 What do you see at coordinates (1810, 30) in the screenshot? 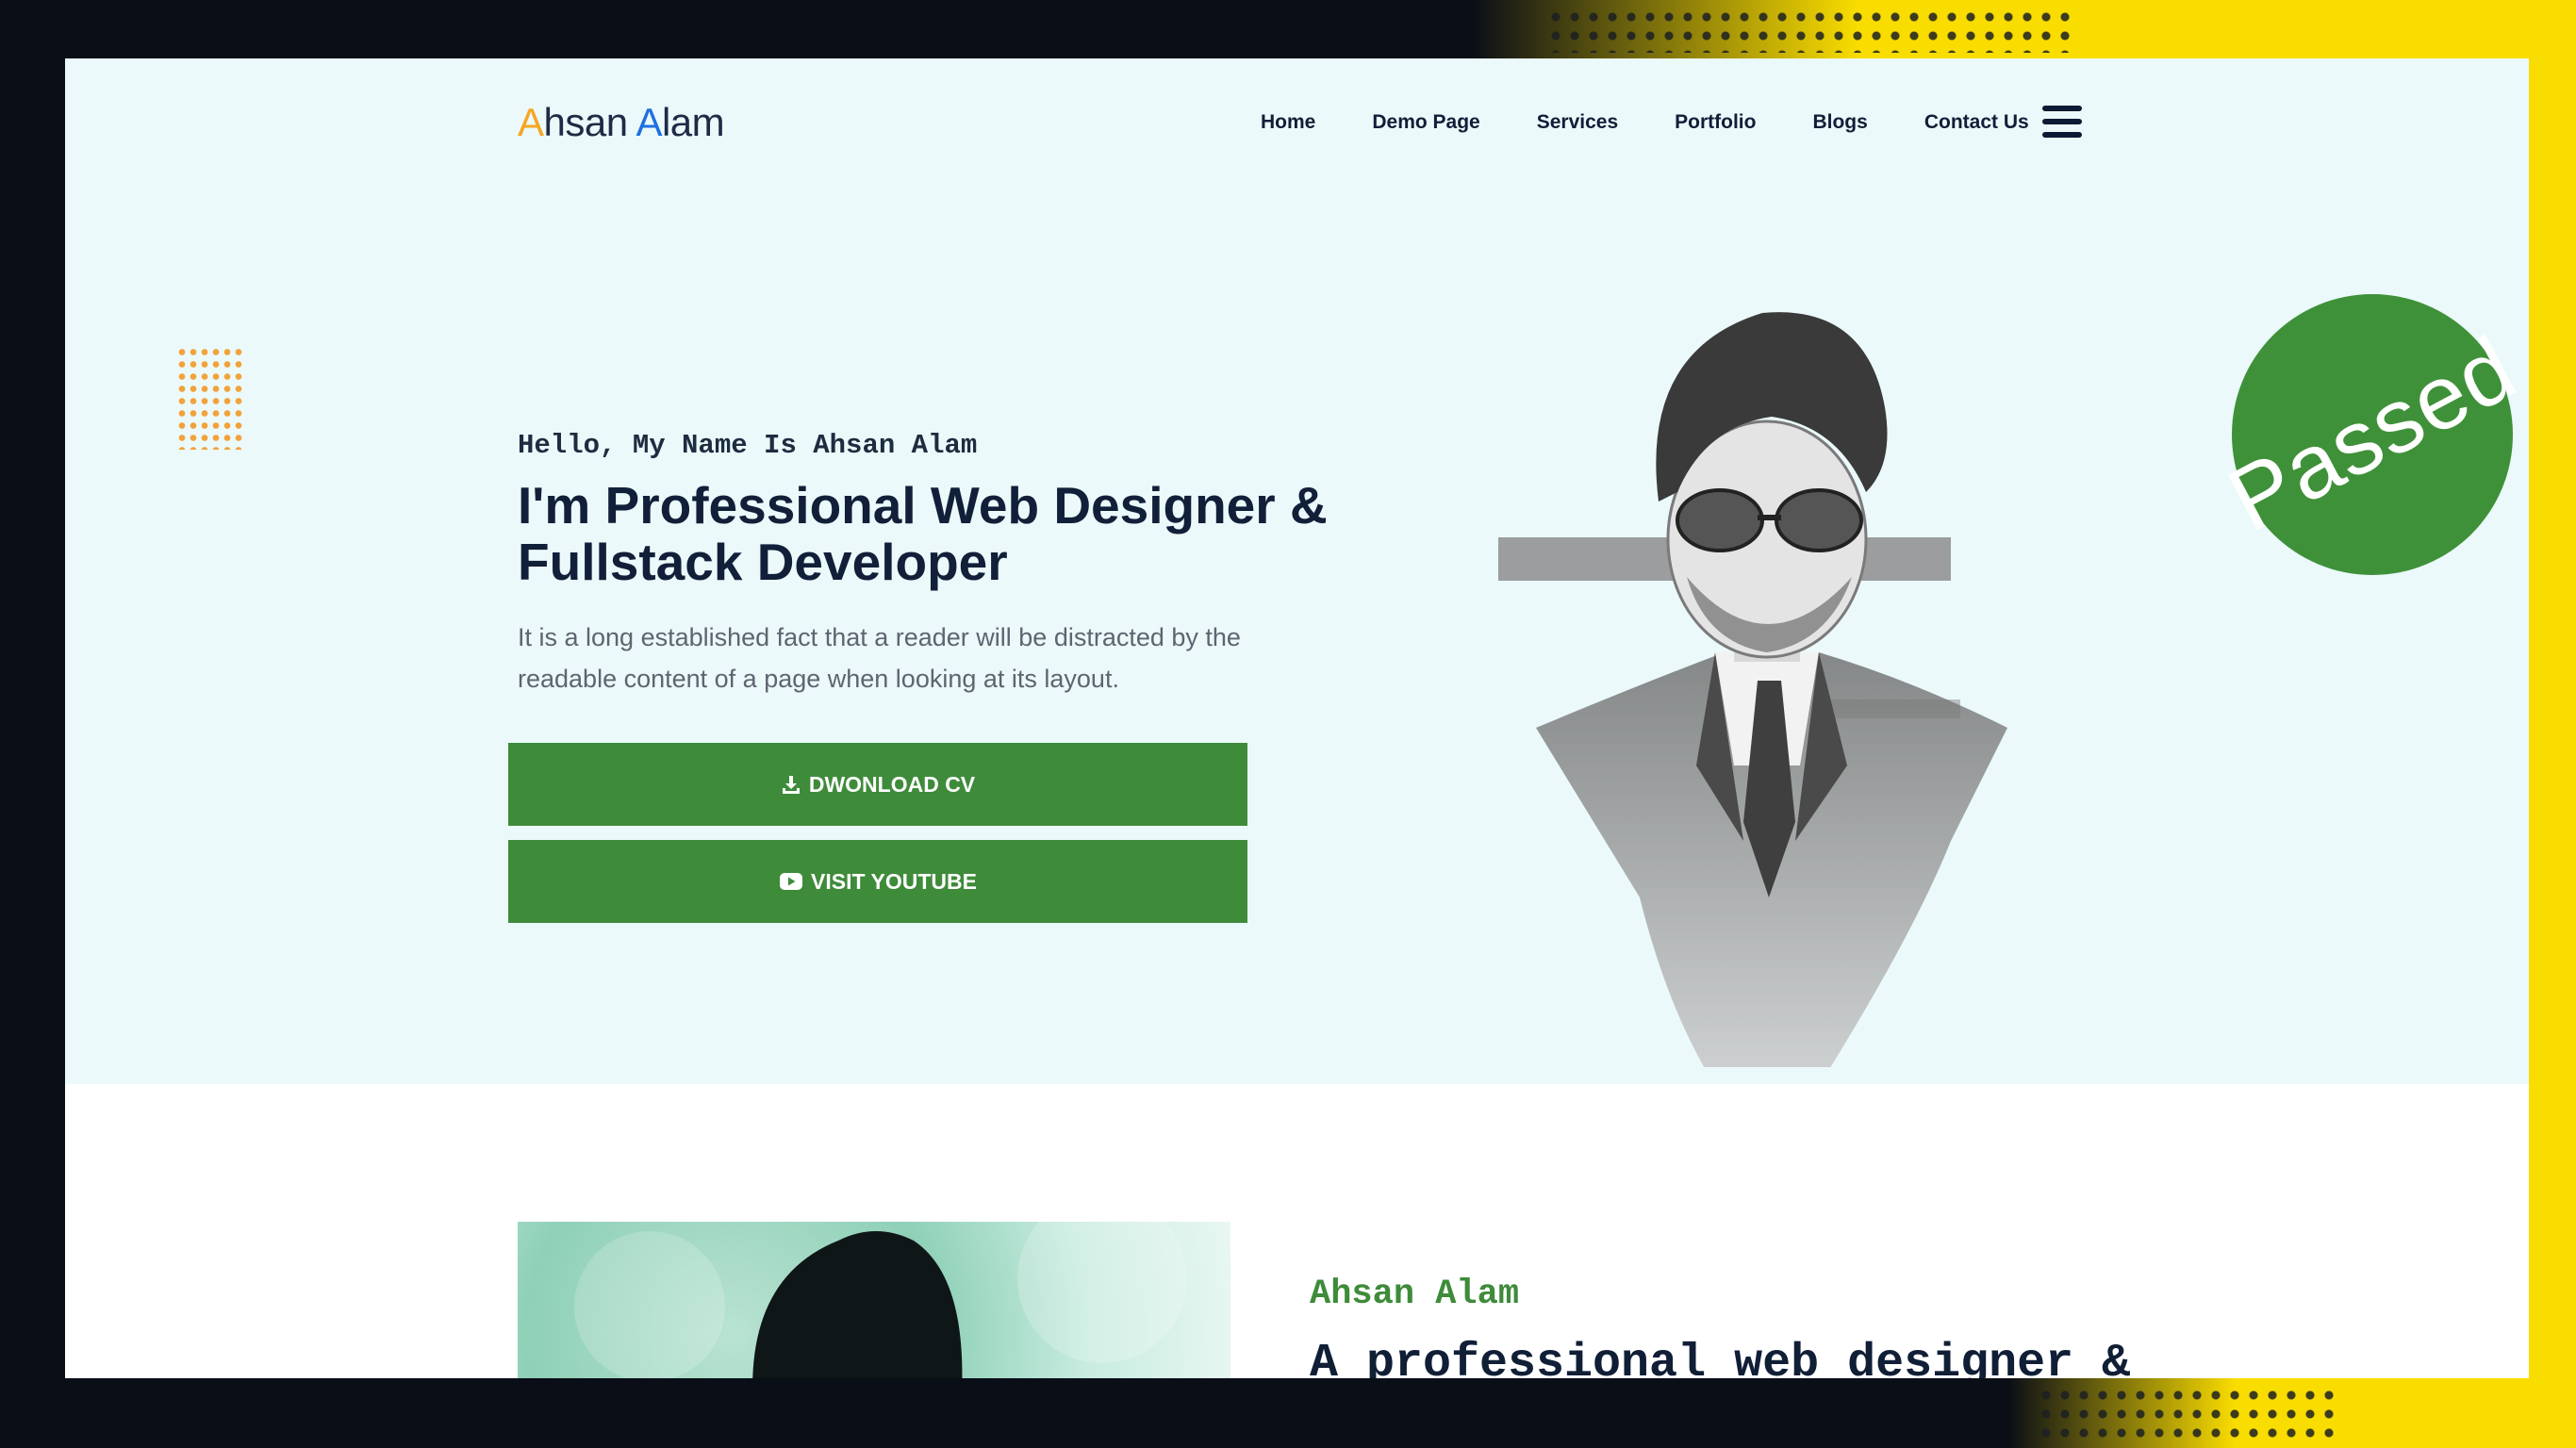
I see `frame-dots-top` at bounding box center [1810, 30].